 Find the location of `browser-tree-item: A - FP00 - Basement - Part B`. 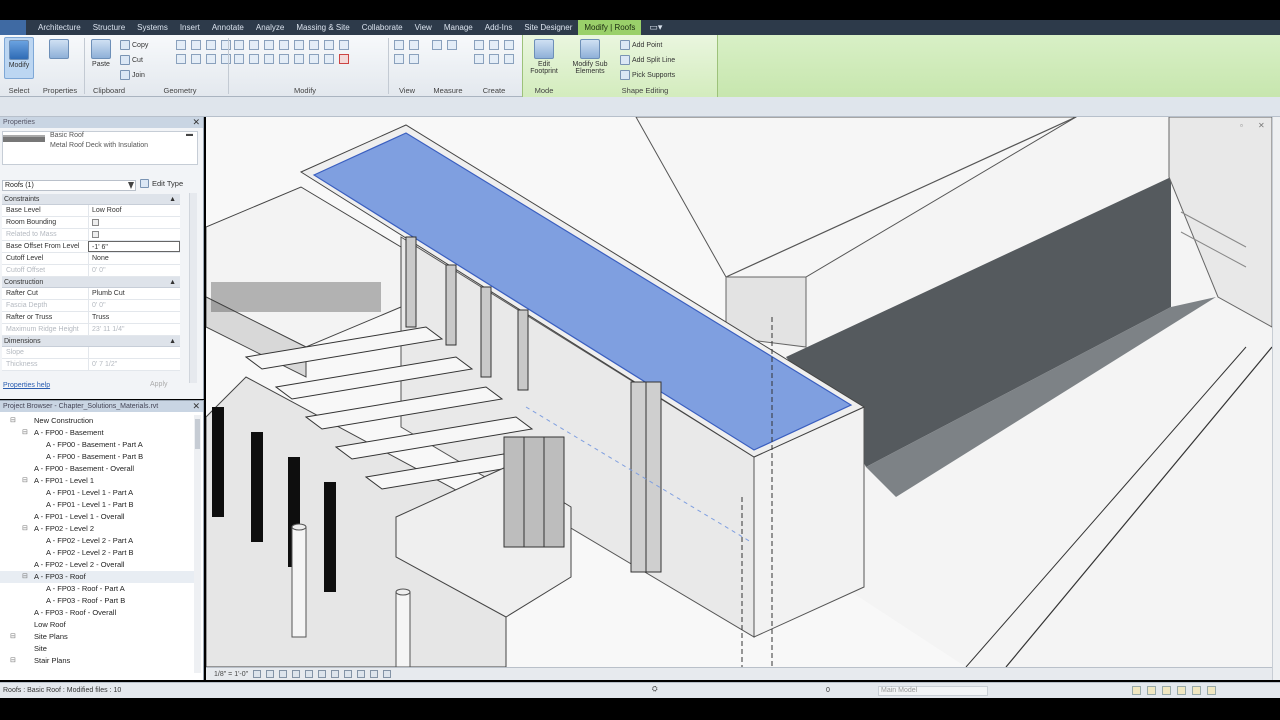

browser-tree-item: A - FP00 - Basement - Part B is located at coordinates (98, 457).